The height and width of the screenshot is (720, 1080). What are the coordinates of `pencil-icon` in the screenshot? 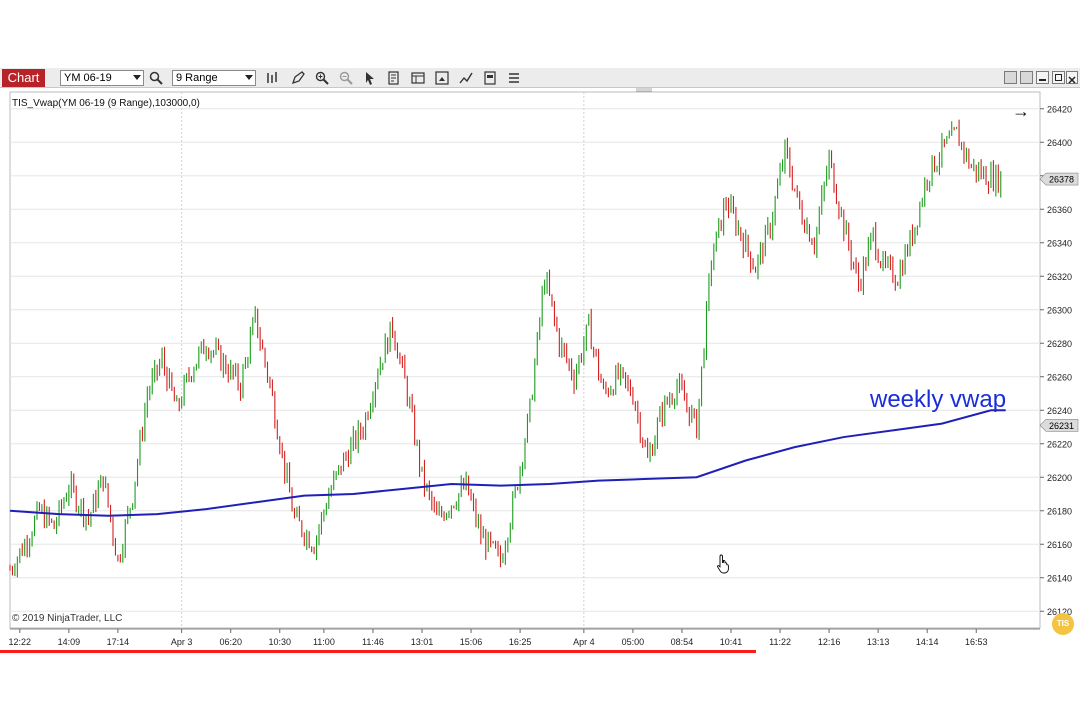 It's located at (298, 78).